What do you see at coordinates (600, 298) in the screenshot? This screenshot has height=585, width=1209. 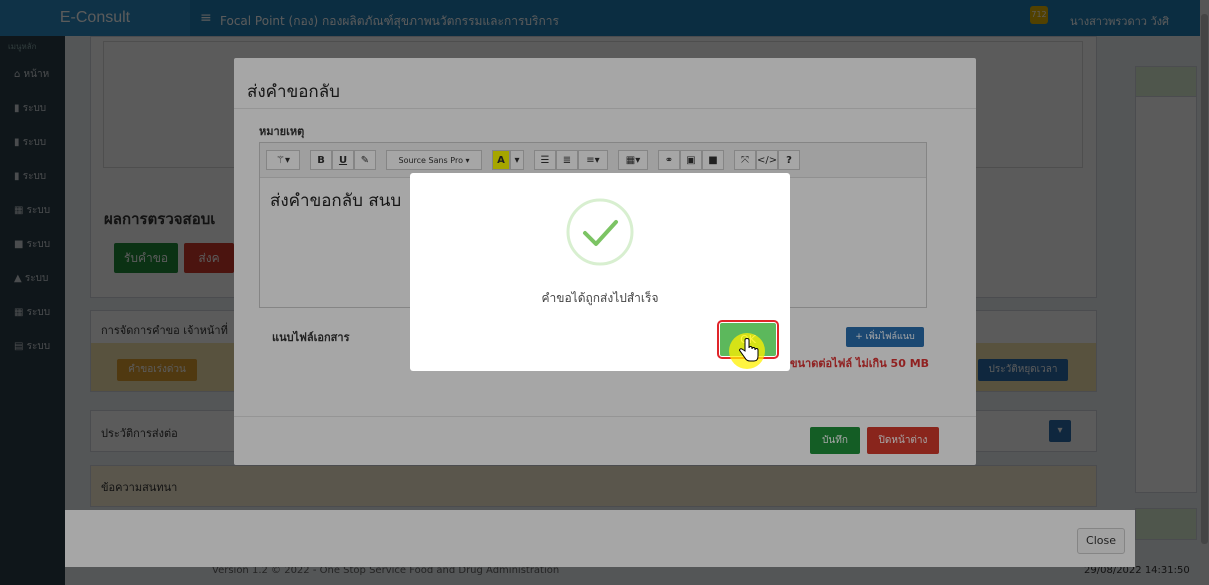 I see `alert-message: คำขอได้ถูกส่งไปสำเร็จ` at bounding box center [600, 298].